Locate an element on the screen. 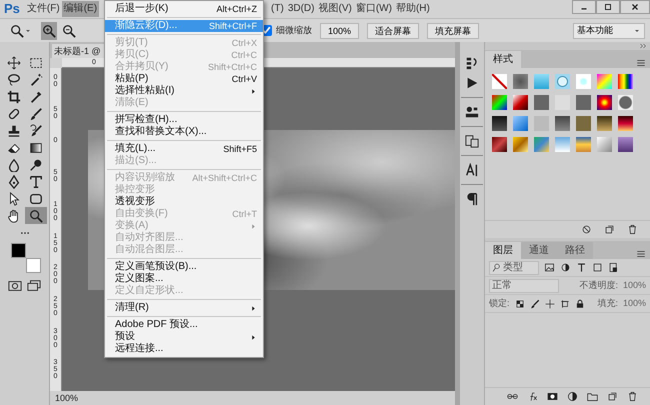  zoom-level: 100% is located at coordinates (66, 398).